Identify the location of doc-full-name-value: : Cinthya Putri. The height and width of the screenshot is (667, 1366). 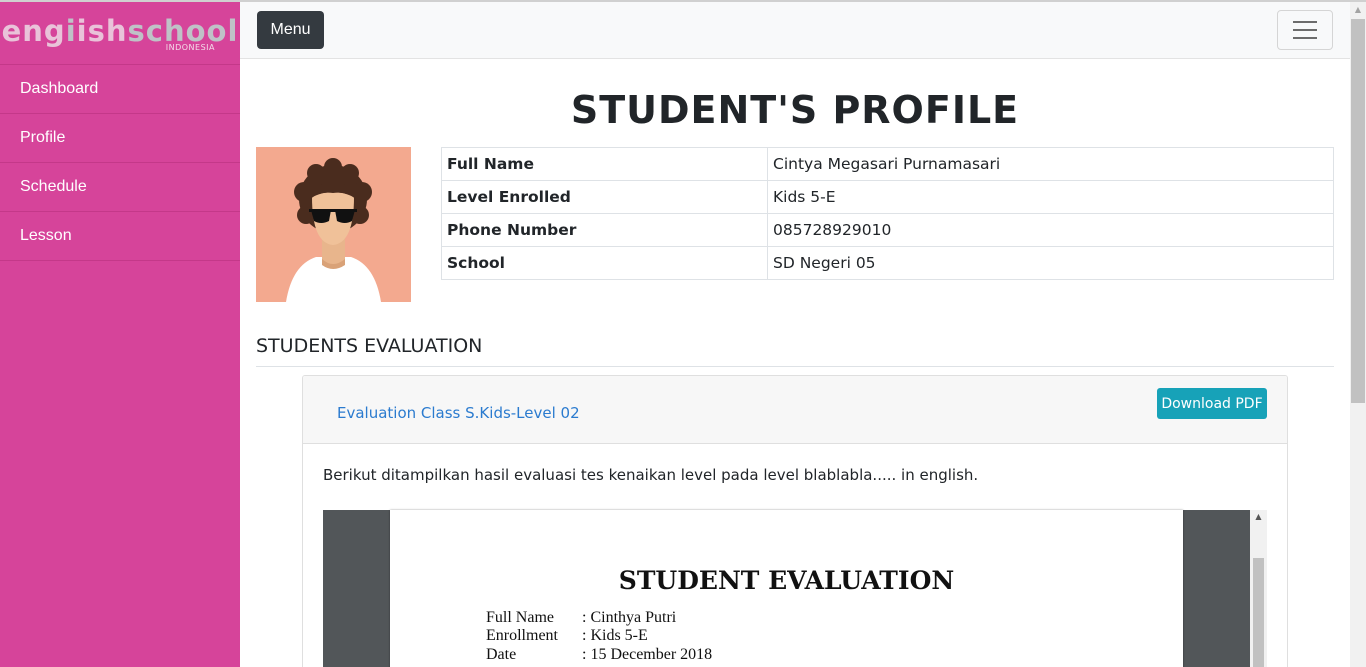
(629, 617).